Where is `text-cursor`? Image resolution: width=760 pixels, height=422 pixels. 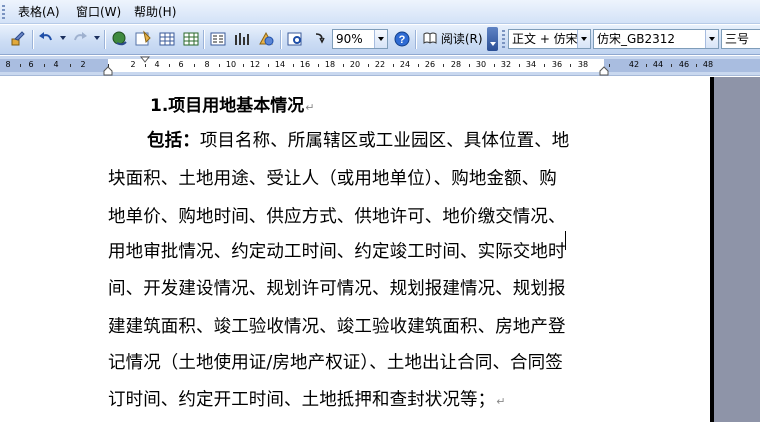
text-cursor is located at coordinates (565, 240).